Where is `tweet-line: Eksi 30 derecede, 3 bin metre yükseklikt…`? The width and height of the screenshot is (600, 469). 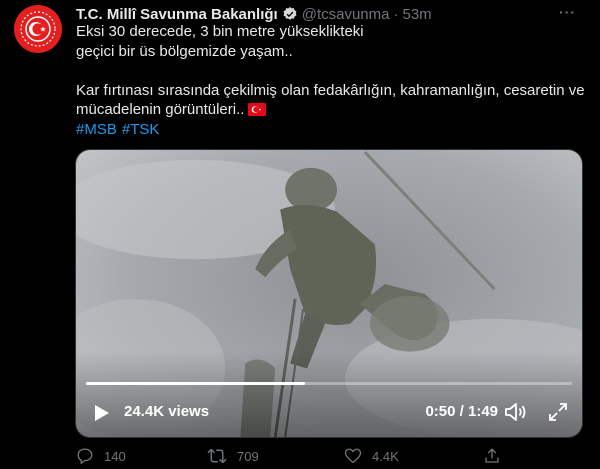
tweet-line: Eksi 30 derecede, 3 bin metre yükseklikt… is located at coordinates (220, 31).